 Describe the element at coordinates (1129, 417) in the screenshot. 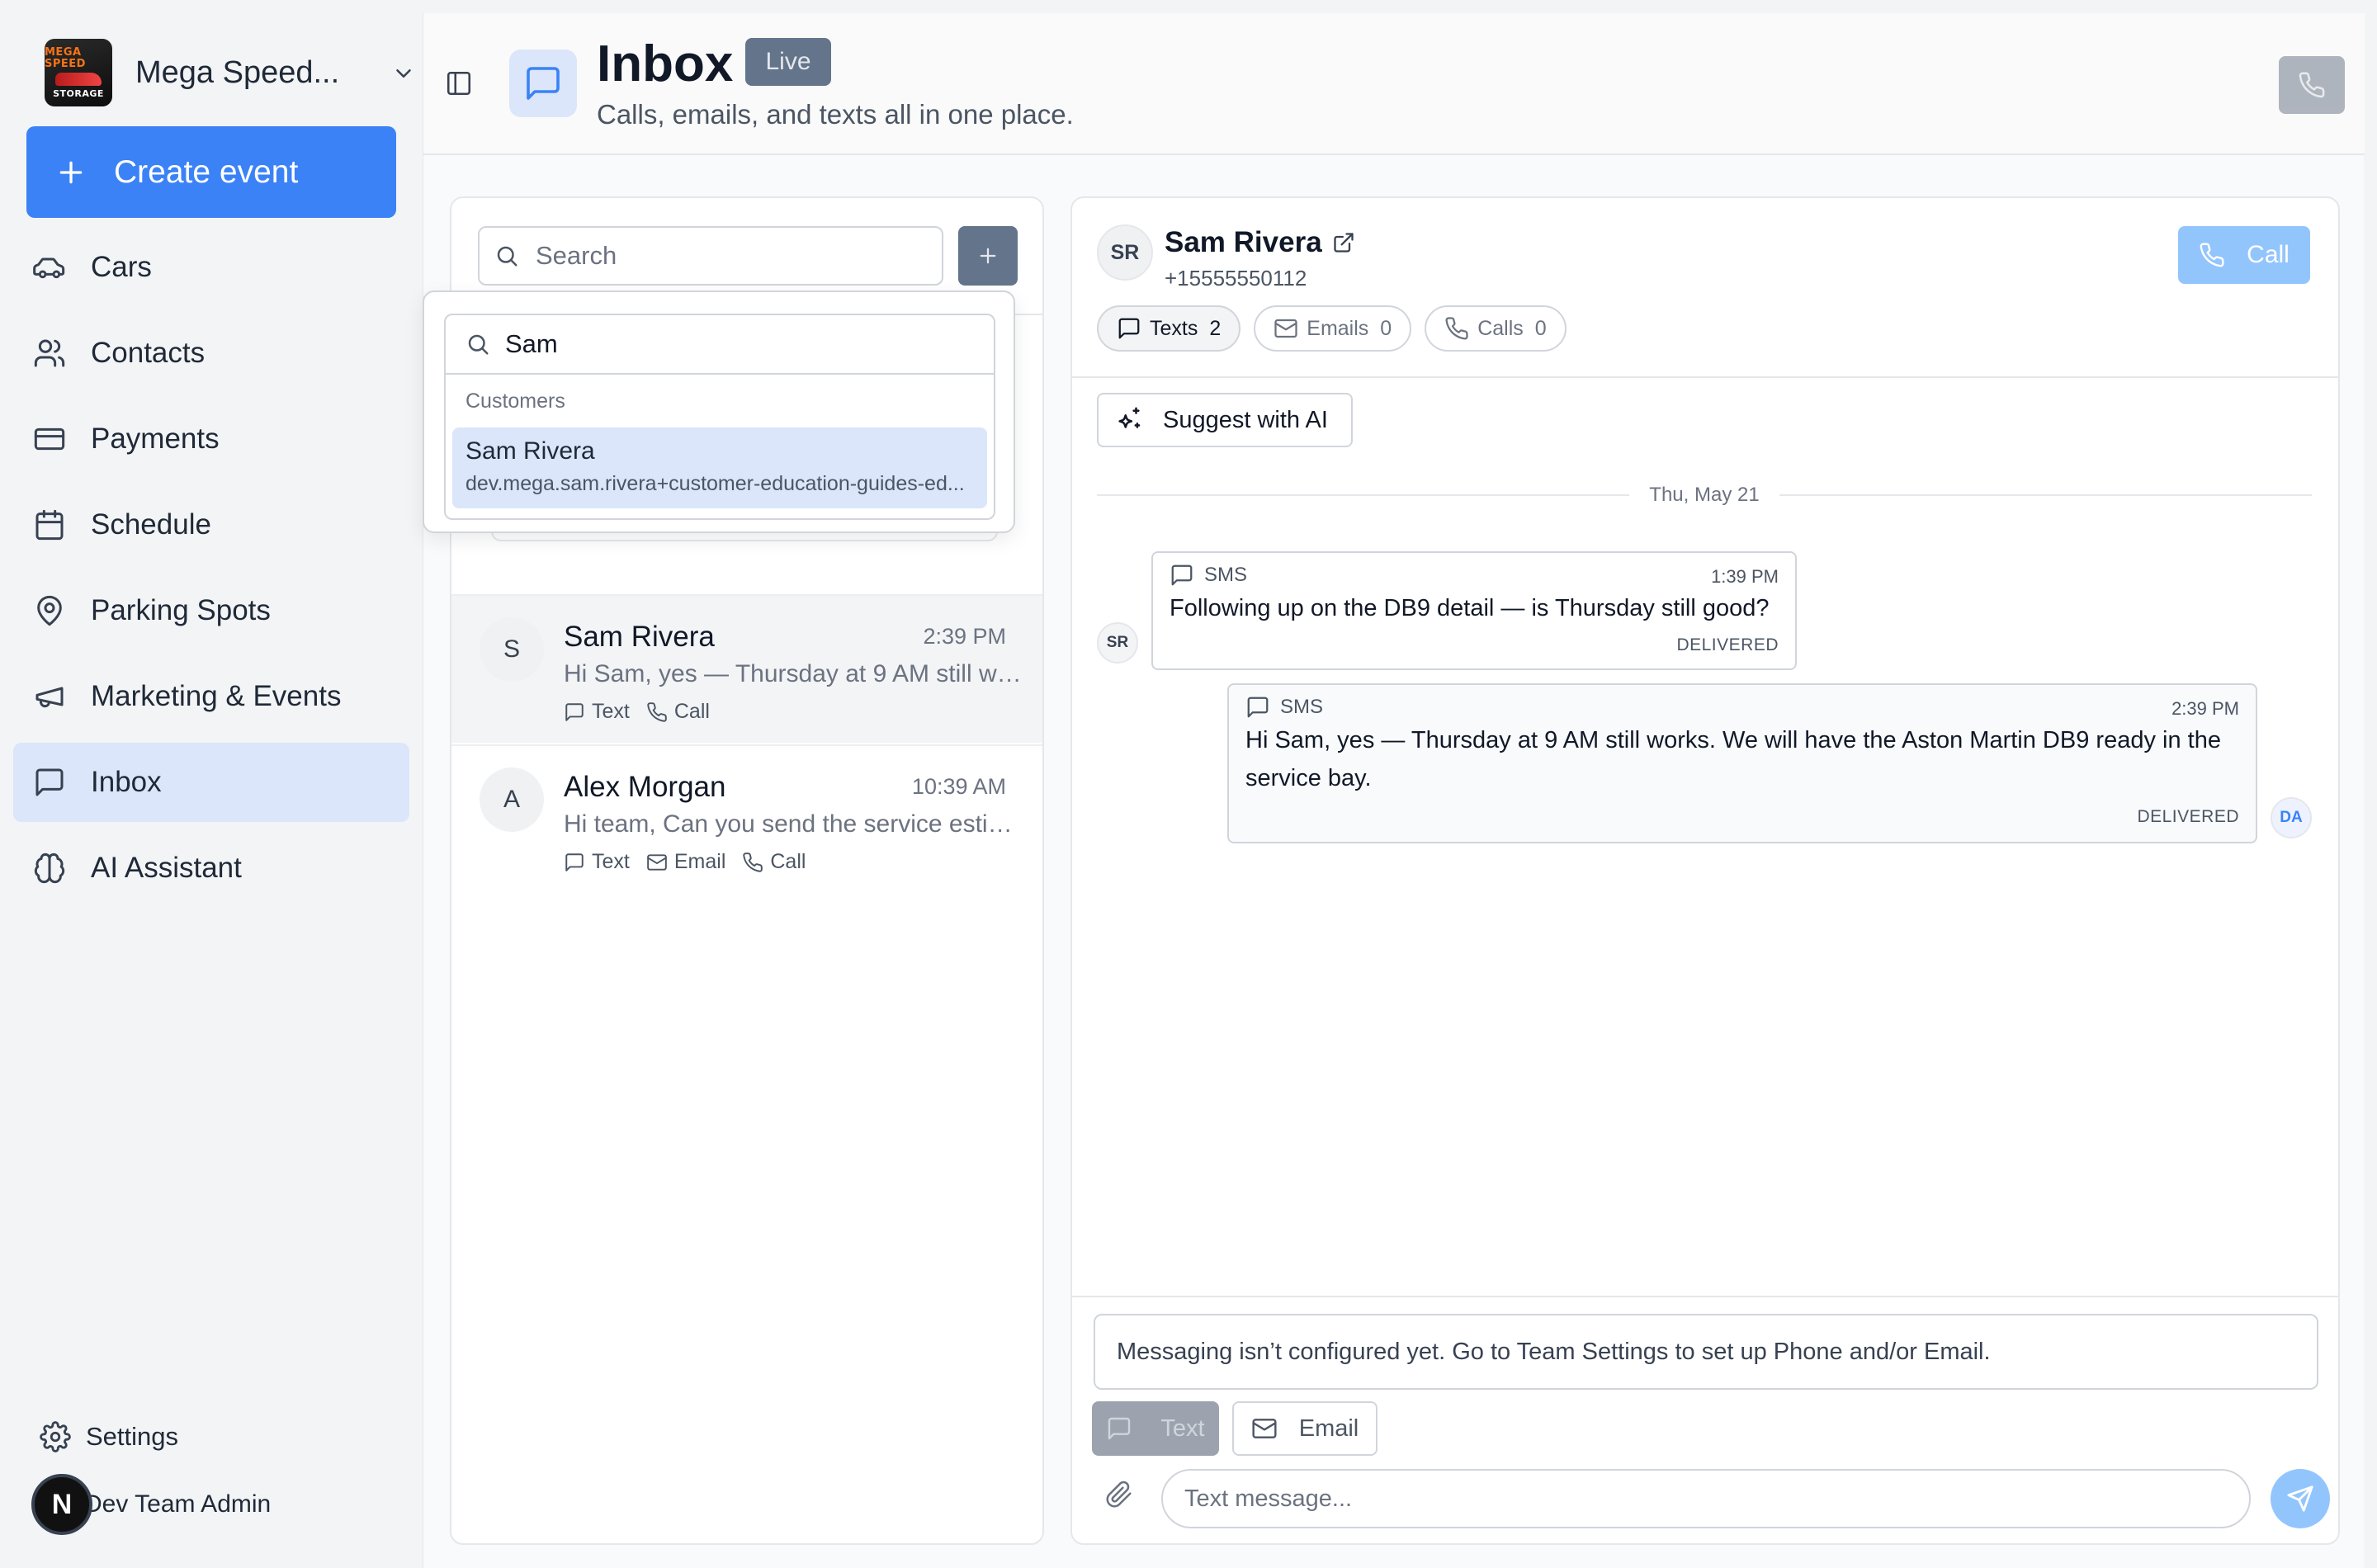

I see `sparkles-icon` at that location.